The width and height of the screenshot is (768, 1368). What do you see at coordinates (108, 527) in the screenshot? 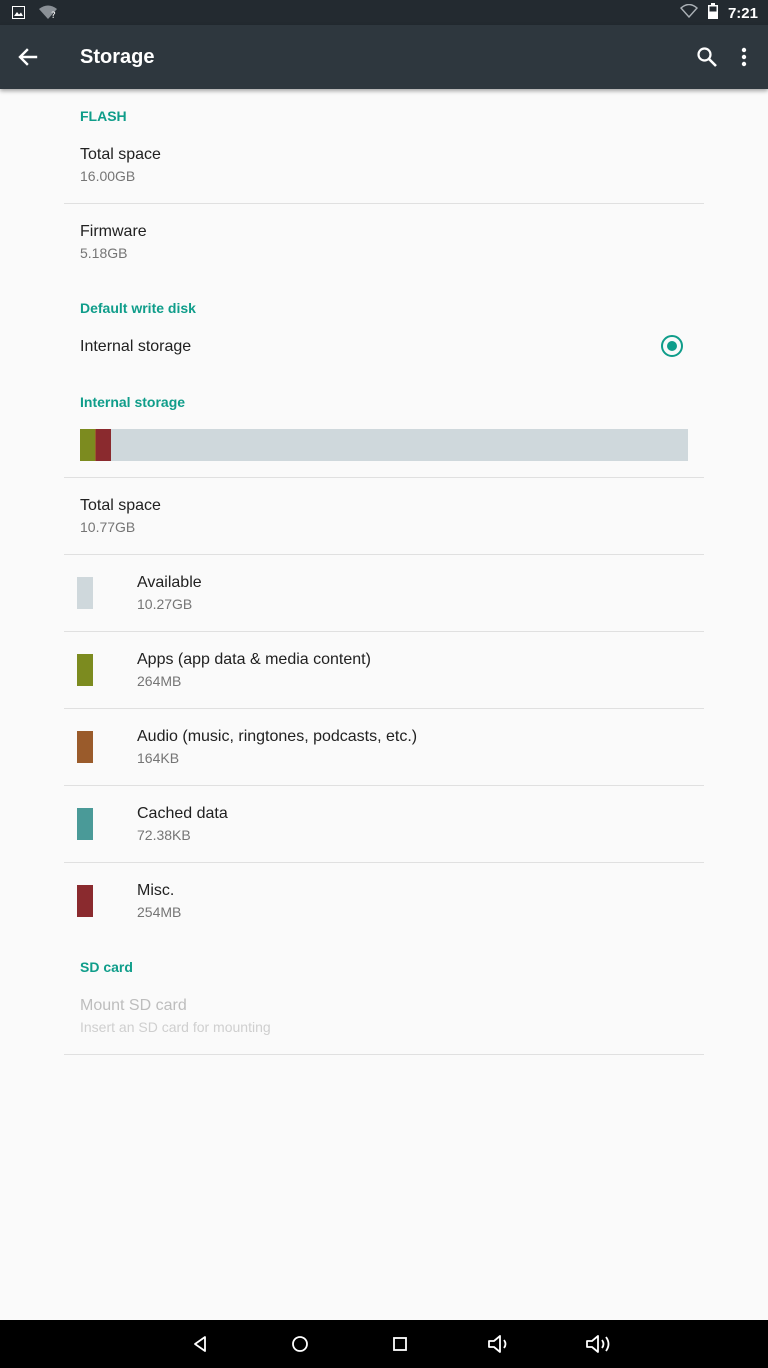
I see `internal-total-space-value: 10.77GB` at bounding box center [108, 527].